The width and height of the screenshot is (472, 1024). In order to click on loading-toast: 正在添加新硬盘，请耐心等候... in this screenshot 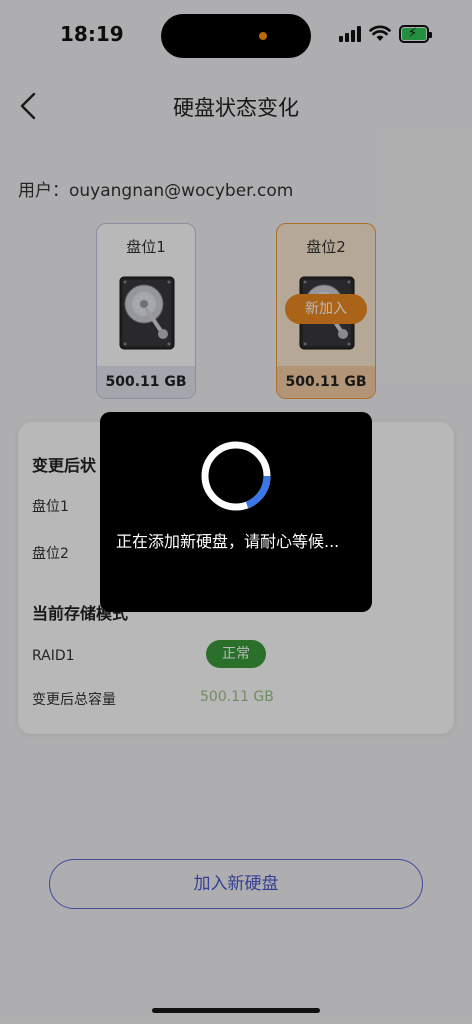, I will do `click(236, 512)`.